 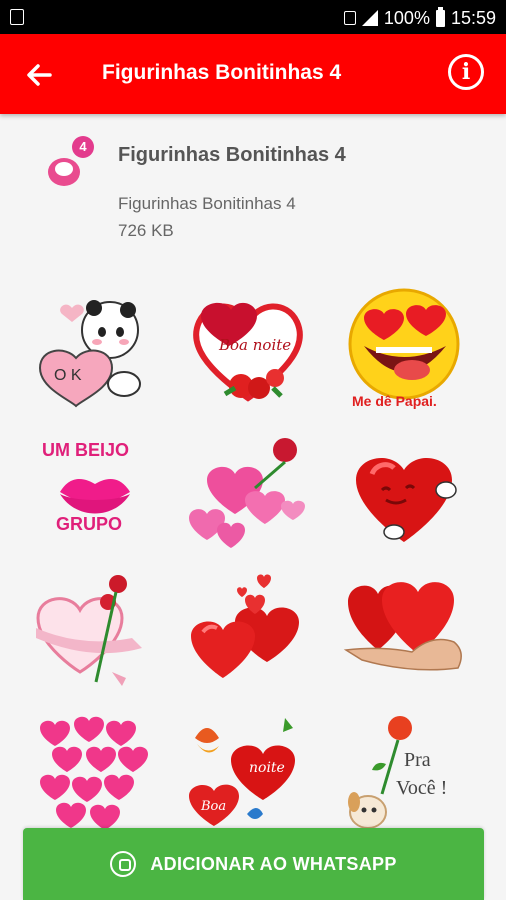 I want to click on back-button, so click(x=39, y=75).